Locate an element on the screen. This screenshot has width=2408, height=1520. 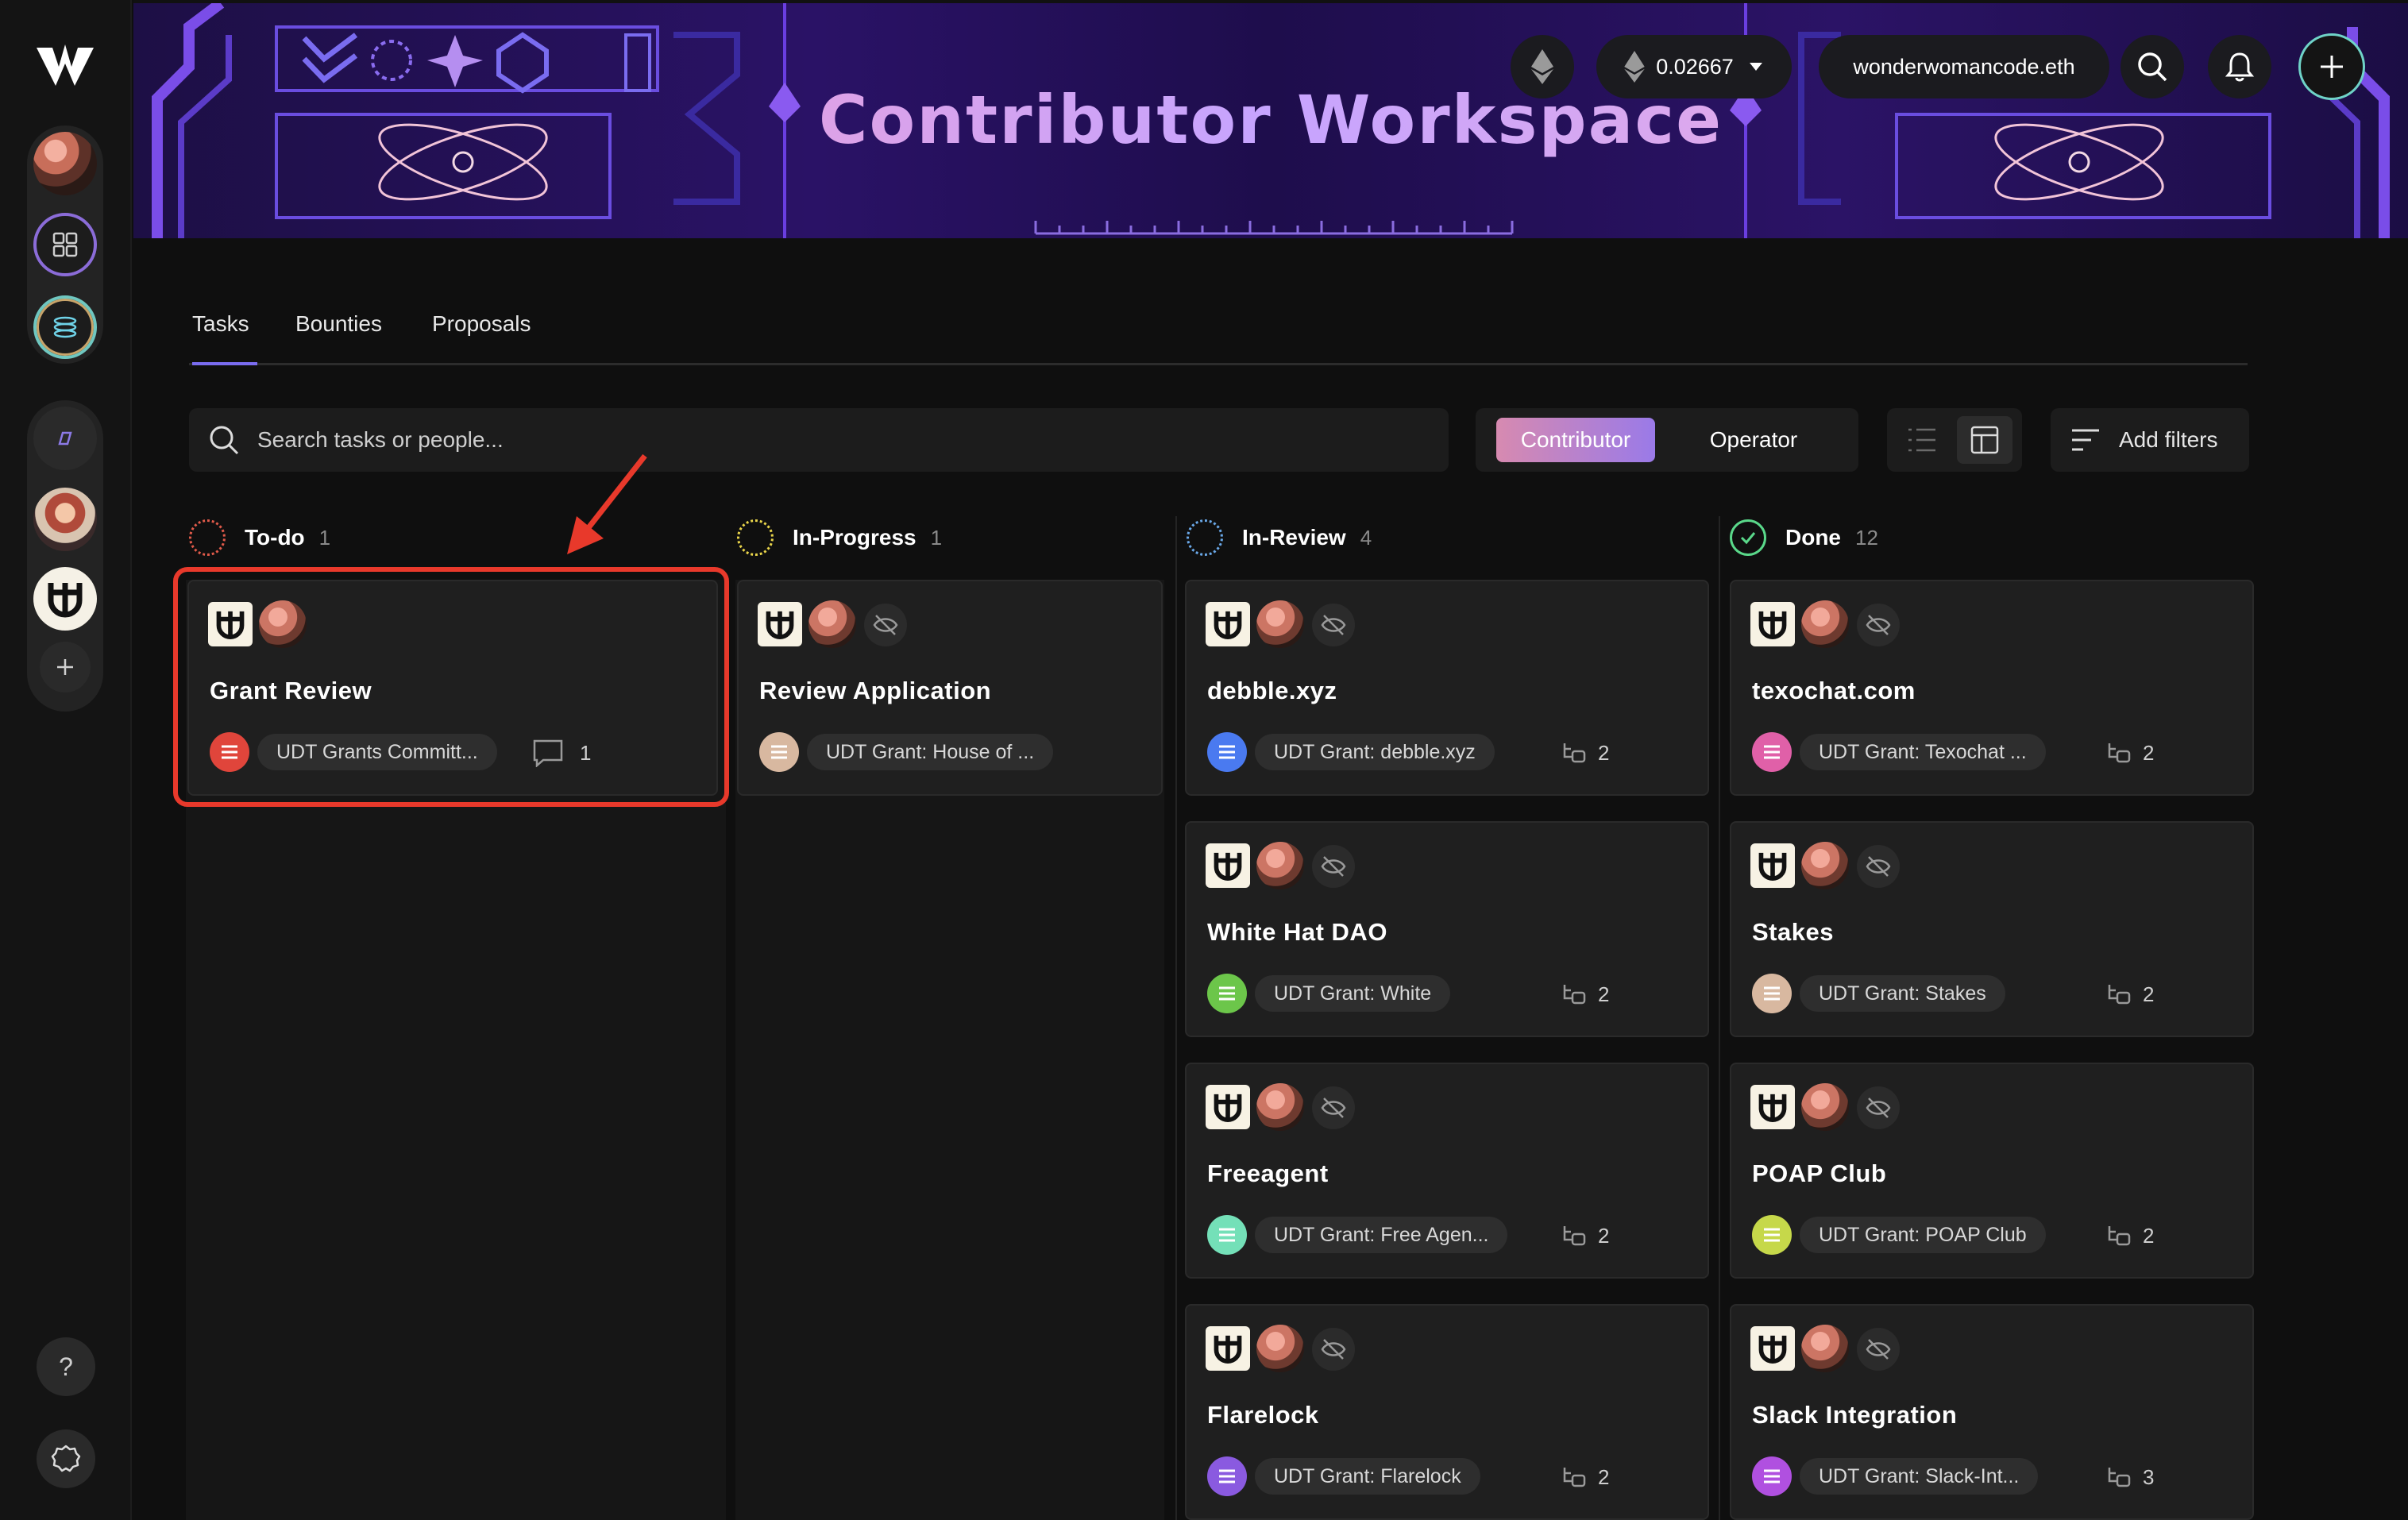
in-progress-icon is located at coordinates (755, 537).